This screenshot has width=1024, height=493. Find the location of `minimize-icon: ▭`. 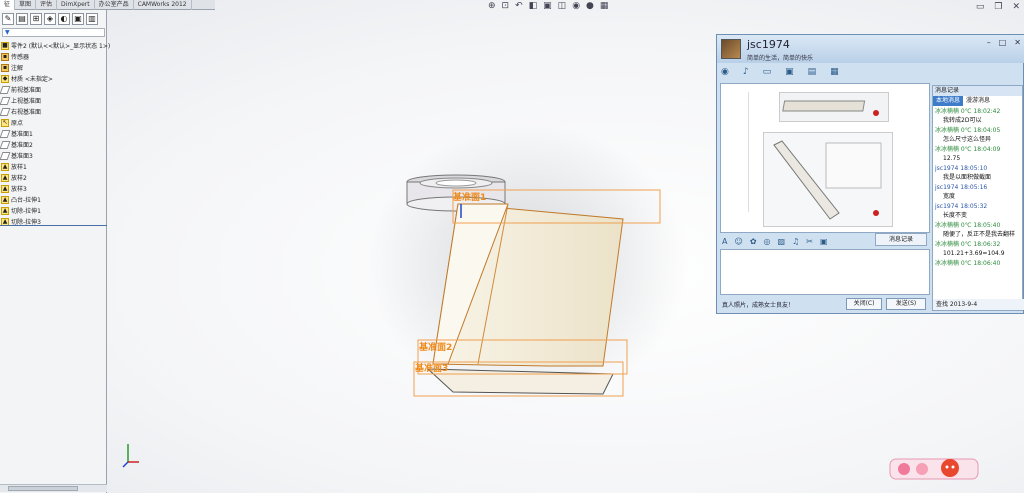

minimize-icon: ▭ is located at coordinates (980, 7).